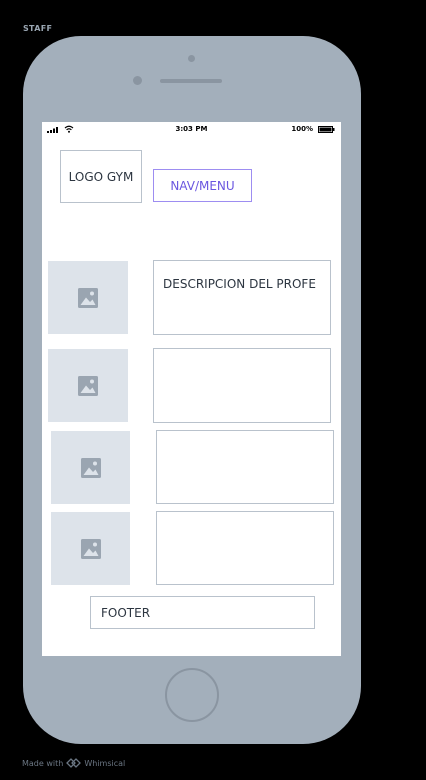 The height and width of the screenshot is (780, 426). What do you see at coordinates (137, 80) in the screenshot?
I see `sensor-dot` at bounding box center [137, 80].